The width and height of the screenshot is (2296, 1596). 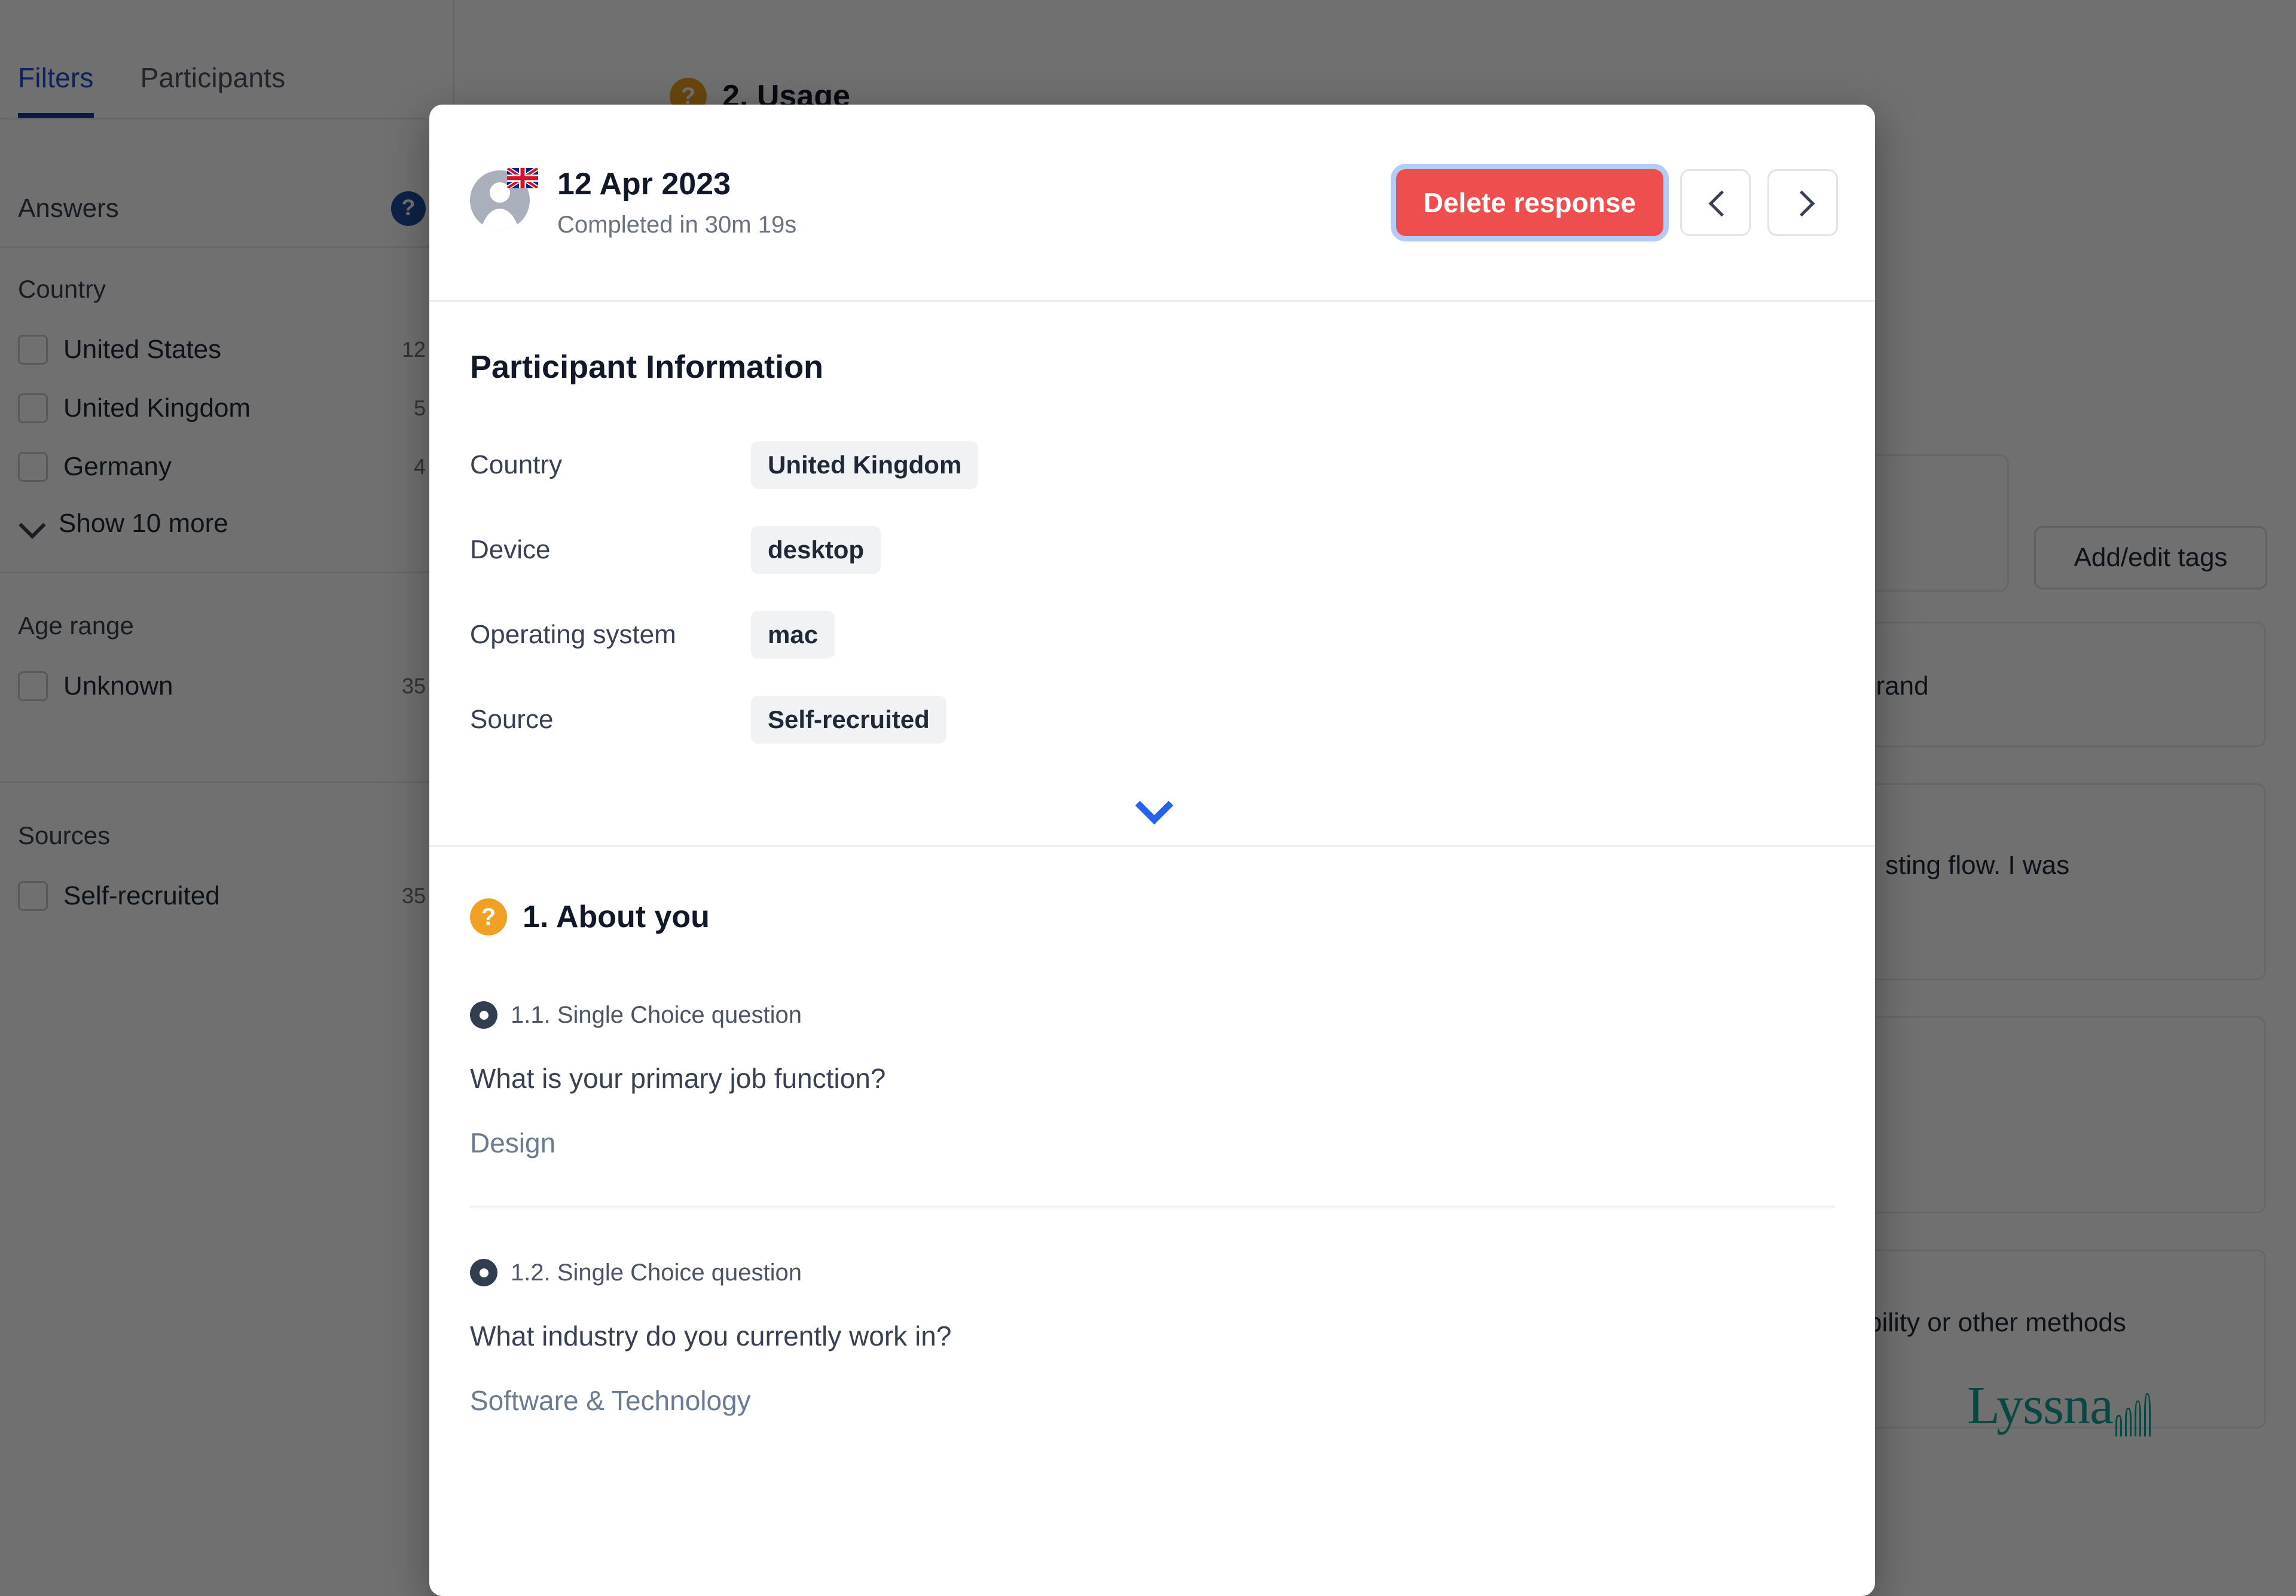 What do you see at coordinates (1529, 202) in the screenshot?
I see `delete-response-button: Delete response` at bounding box center [1529, 202].